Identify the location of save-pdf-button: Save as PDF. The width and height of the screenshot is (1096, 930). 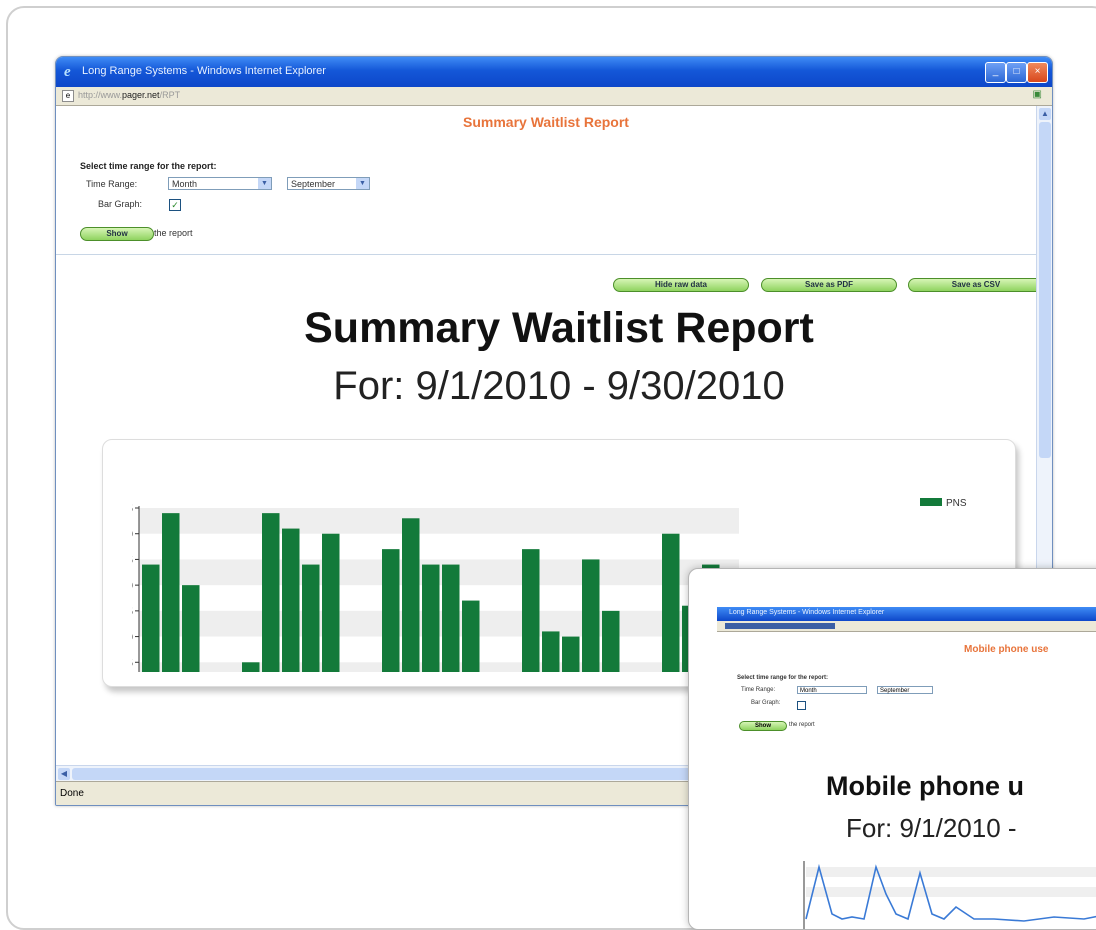
(829, 285).